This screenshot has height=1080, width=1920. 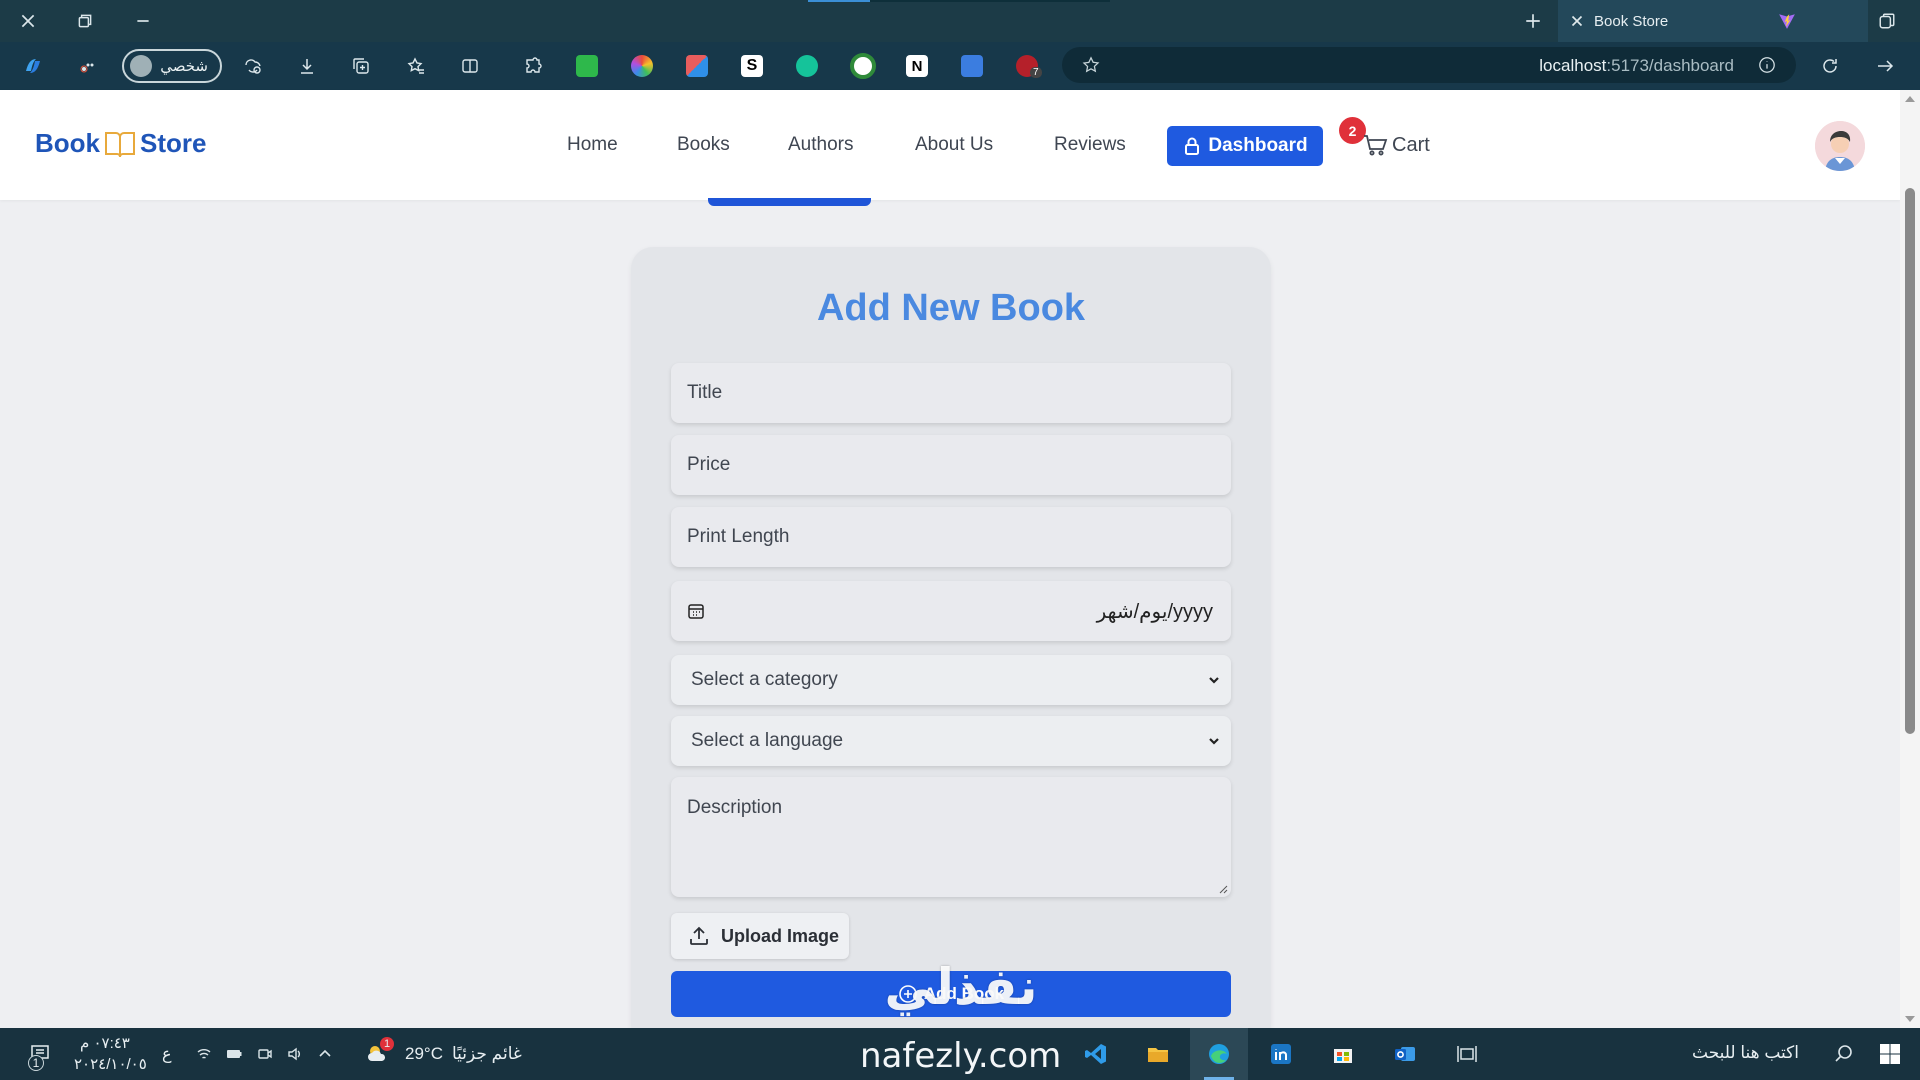 What do you see at coordinates (1343, 1054) in the screenshot?
I see `store-taskbar-icon` at bounding box center [1343, 1054].